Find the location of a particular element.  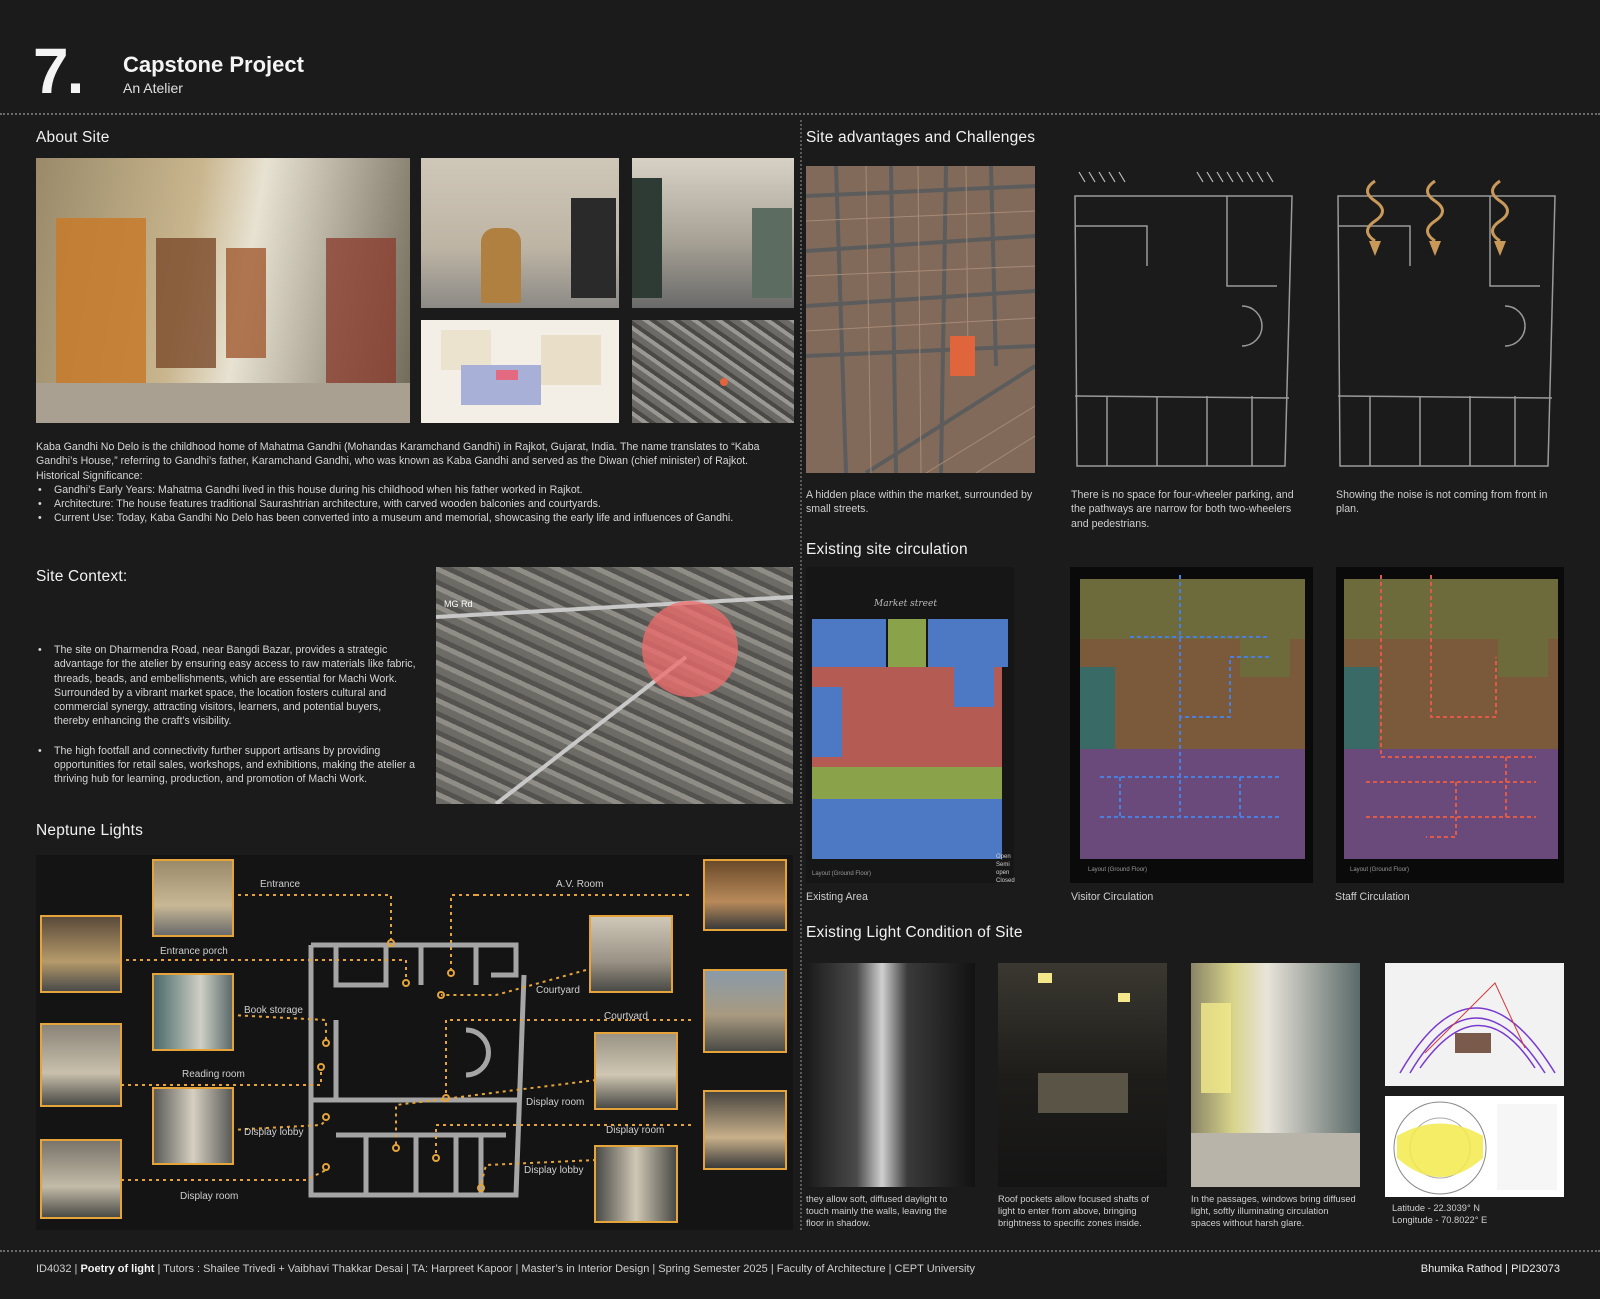

label-display-room-1: Display room is located at coordinates (555, 1102).